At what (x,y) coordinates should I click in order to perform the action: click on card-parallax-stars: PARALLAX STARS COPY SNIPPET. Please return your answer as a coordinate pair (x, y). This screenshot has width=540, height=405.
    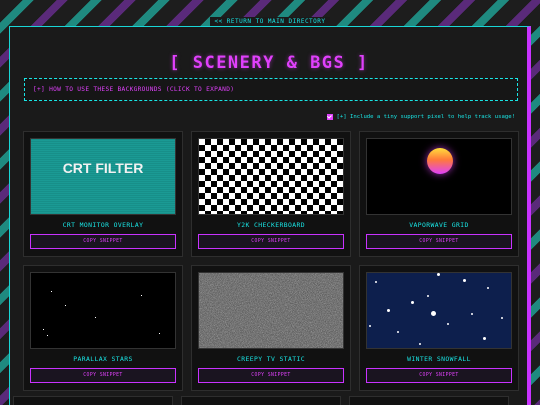
    Looking at the image, I should click on (103, 328).